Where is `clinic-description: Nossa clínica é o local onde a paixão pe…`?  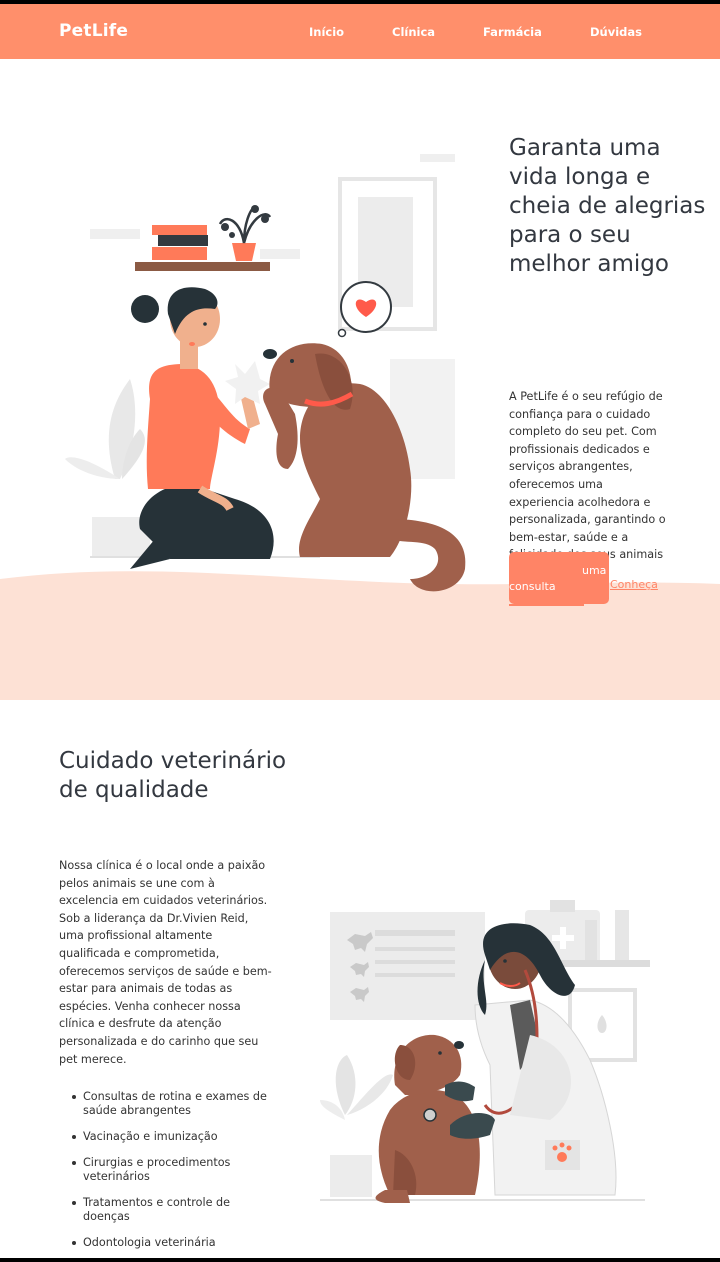 clinic-description: Nossa clínica é o local onde a paixão pe… is located at coordinates (165, 962).